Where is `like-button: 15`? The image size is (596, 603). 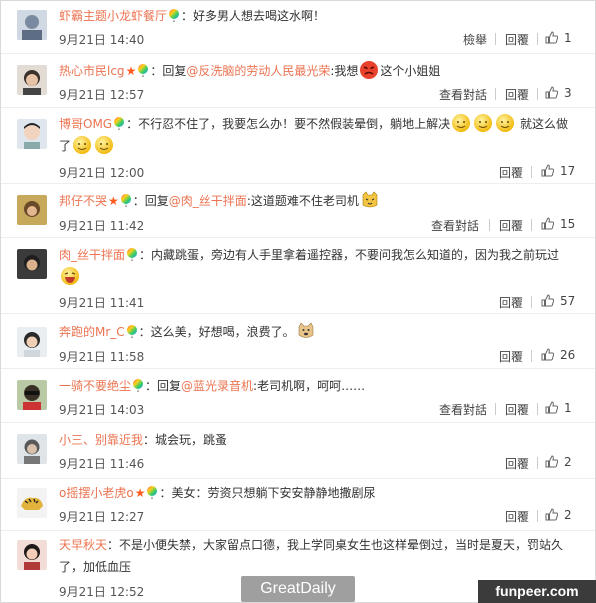 like-button: 15 is located at coordinates (558, 224).